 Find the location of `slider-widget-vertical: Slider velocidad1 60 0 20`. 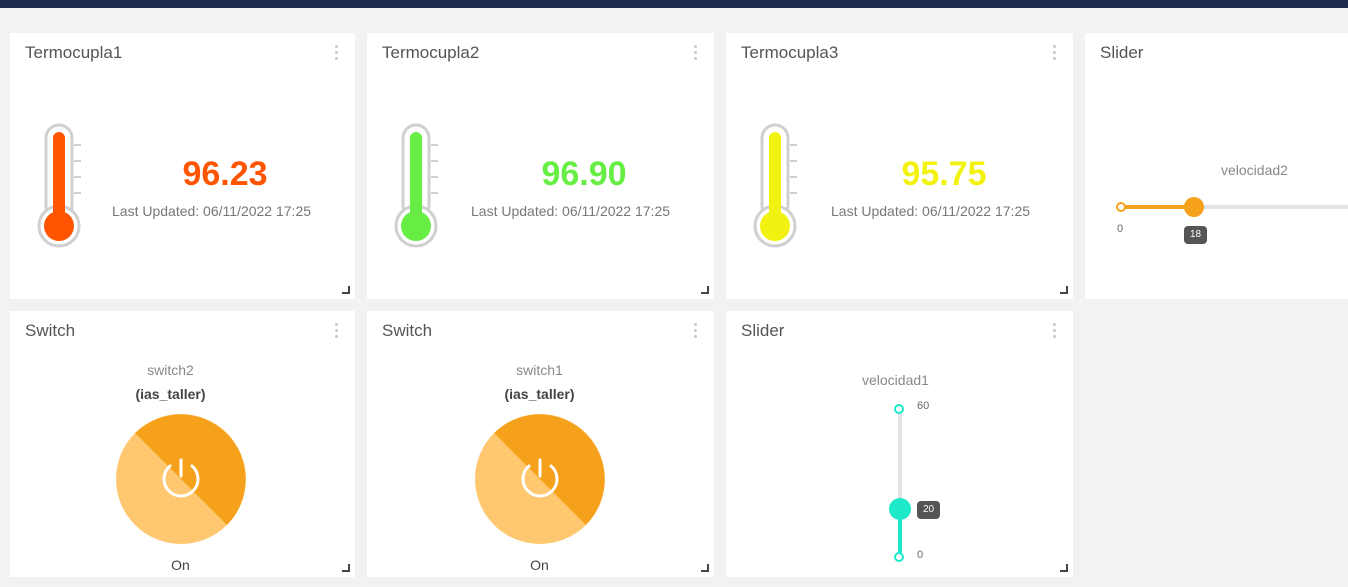

slider-widget-vertical: Slider velocidad1 60 0 20 is located at coordinates (899, 444).